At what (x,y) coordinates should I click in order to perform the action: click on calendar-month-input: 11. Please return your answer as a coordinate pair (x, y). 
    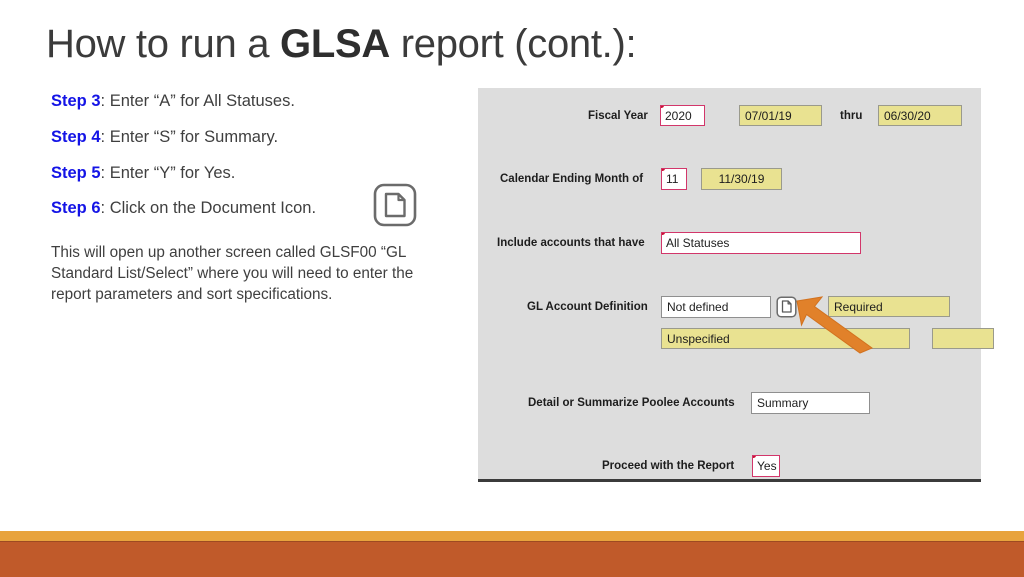
    Looking at the image, I should click on (674, 179).